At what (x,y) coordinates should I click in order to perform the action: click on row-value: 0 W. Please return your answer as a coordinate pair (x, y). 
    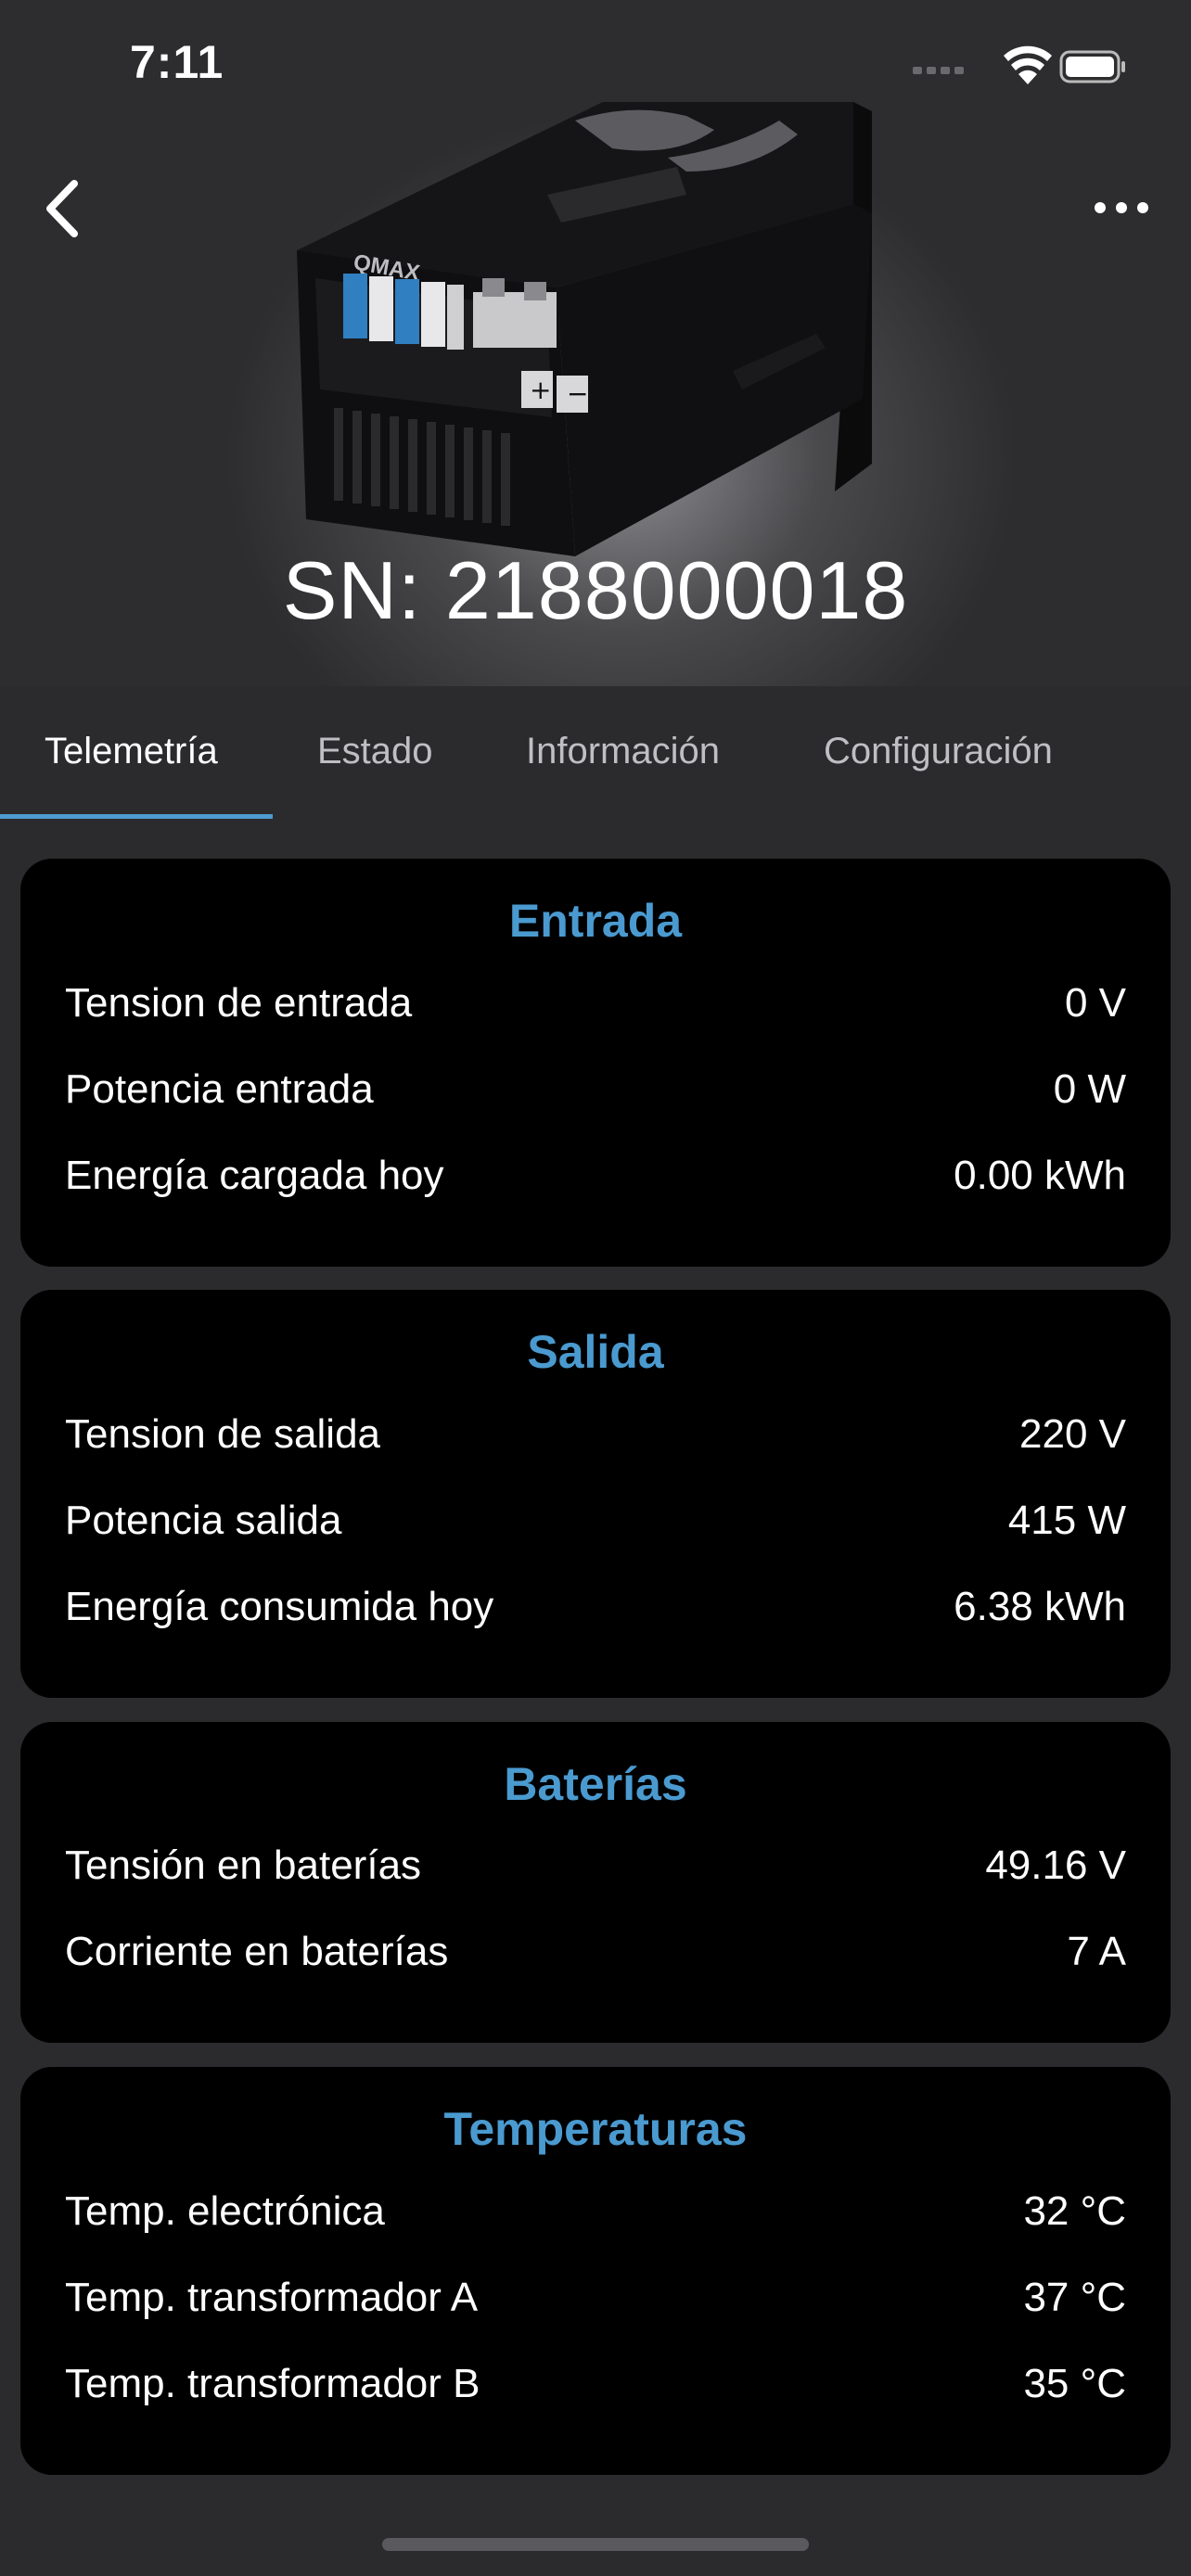
    Looking at the image, I should click on (1089, 1089).